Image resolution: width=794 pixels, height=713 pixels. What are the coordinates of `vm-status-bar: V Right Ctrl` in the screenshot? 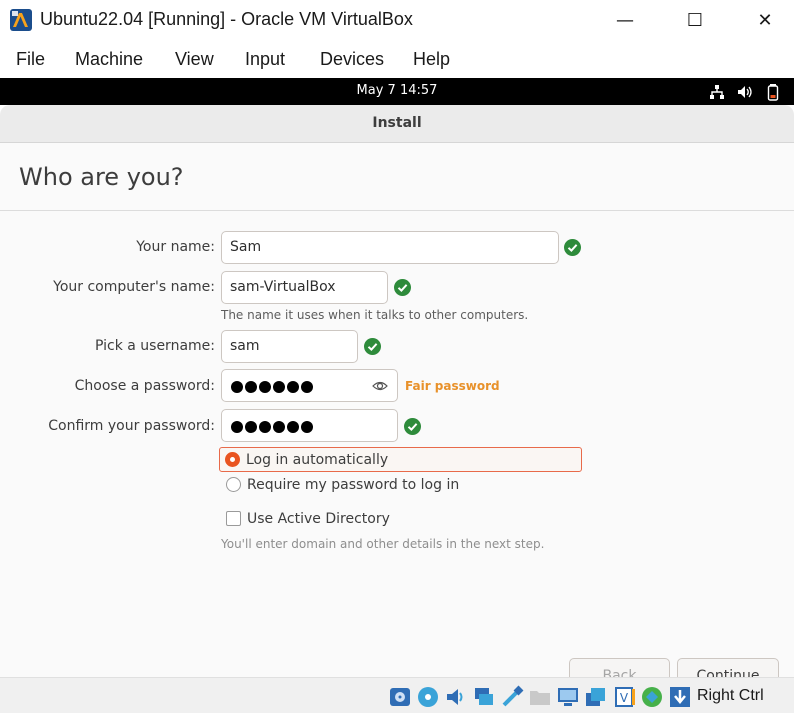 It's located at (397, 695).